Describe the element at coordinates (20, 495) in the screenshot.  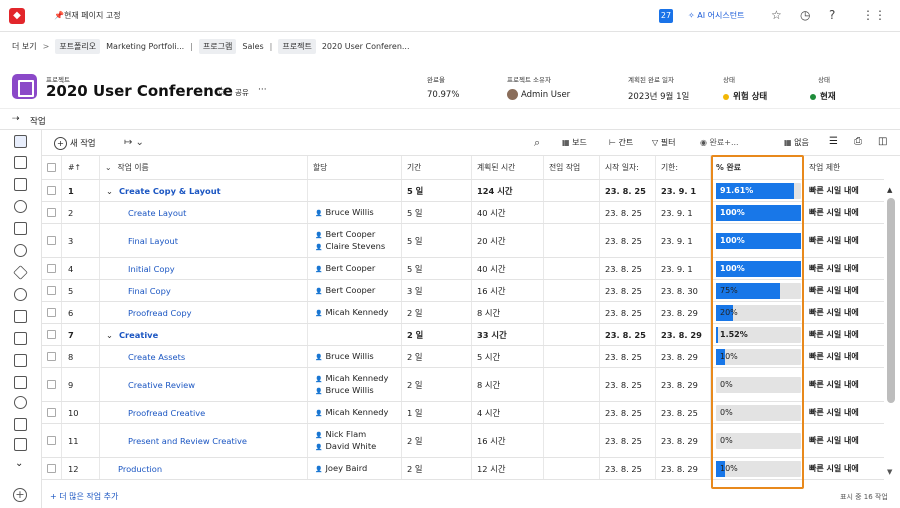
I see `add-icon: +` at that location.